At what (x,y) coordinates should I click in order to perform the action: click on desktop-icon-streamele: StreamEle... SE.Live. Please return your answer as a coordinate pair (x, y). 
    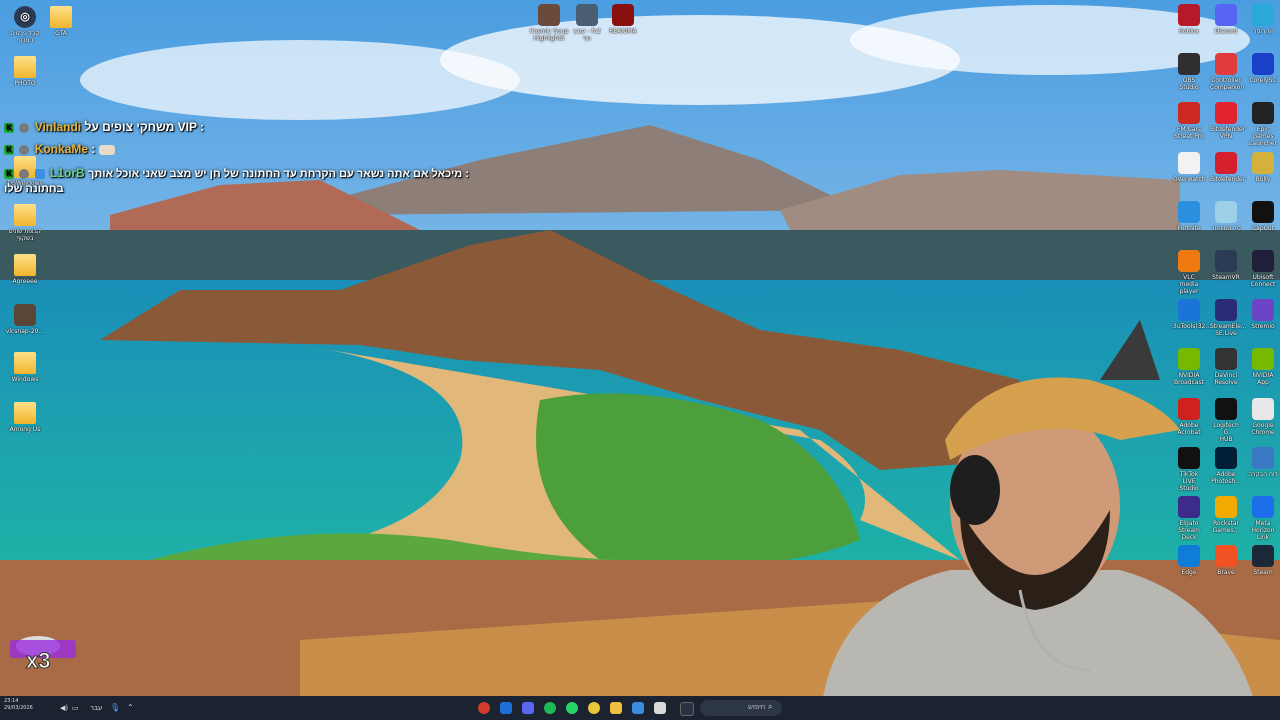
    Looking at the image, I should click on (1228, 318).